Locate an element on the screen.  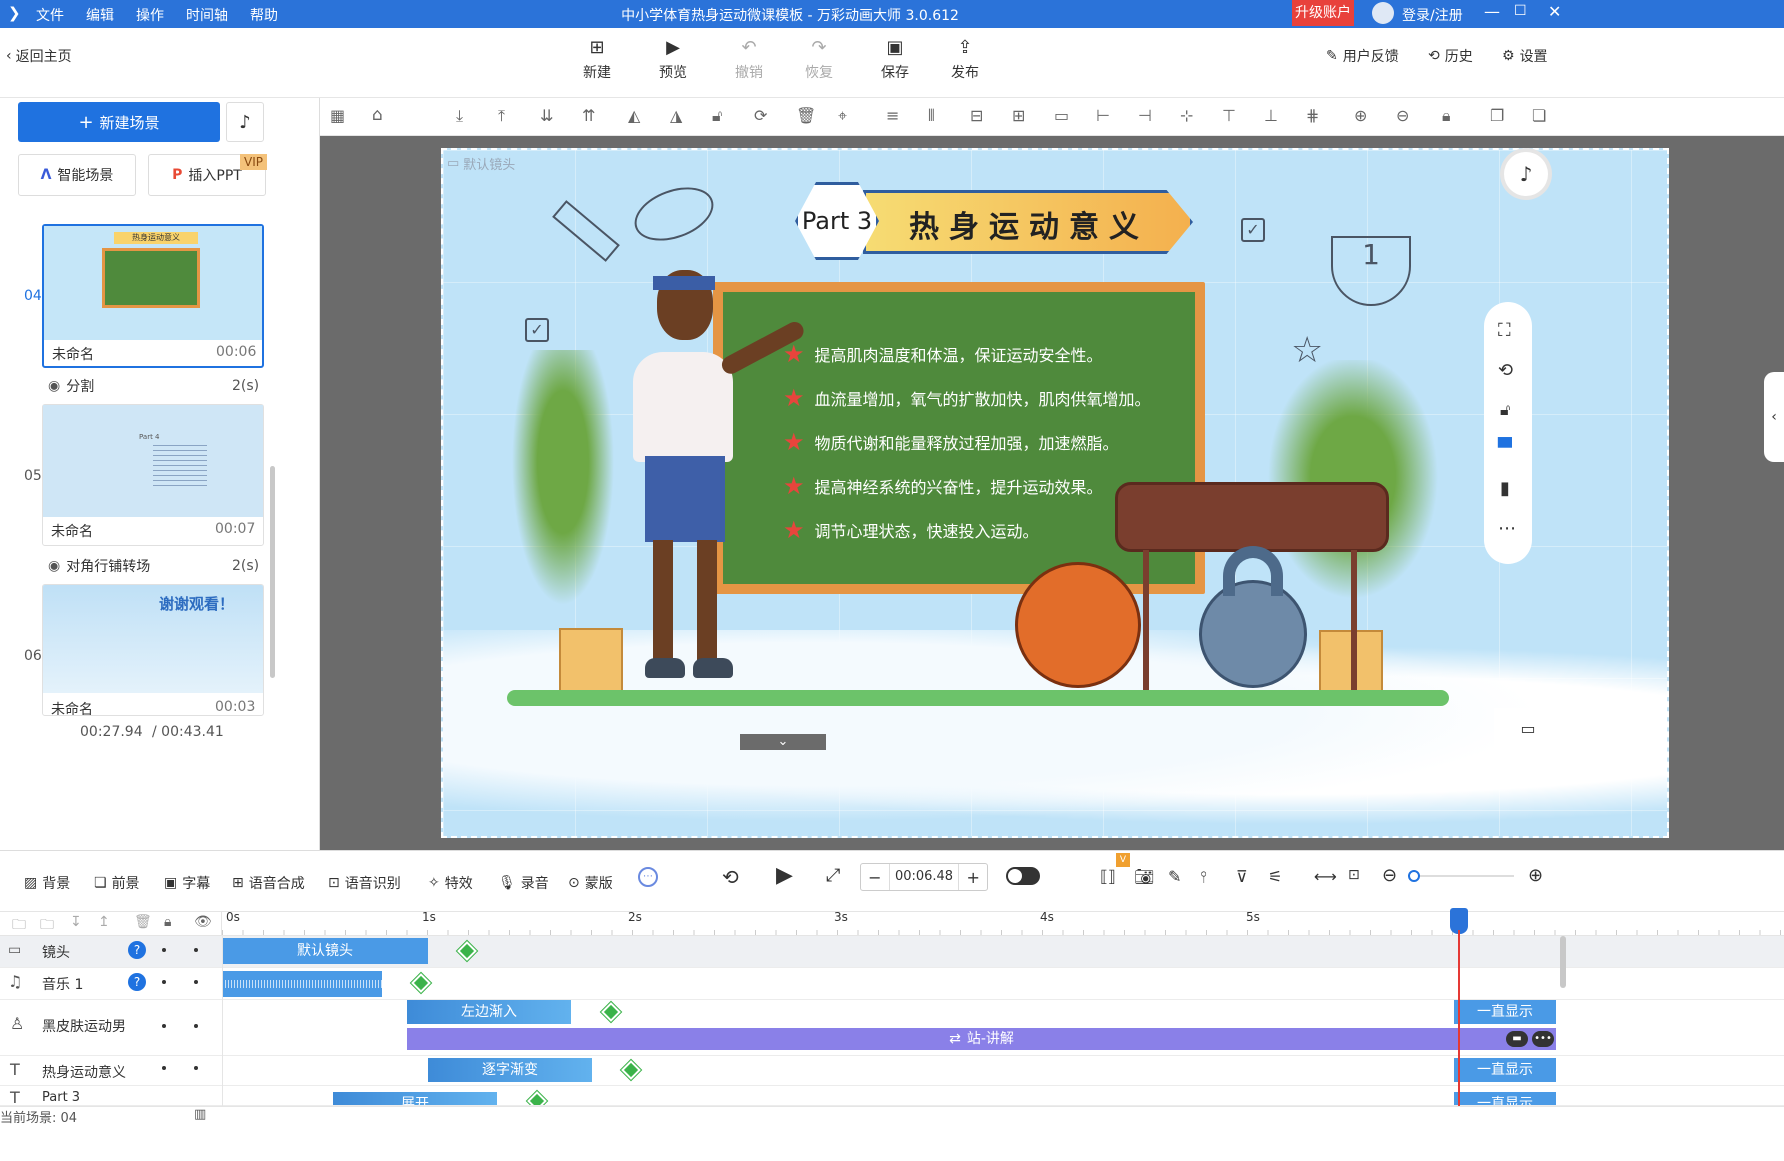
effects-button: ✧ 特效 is located at coordinates (450, 883).